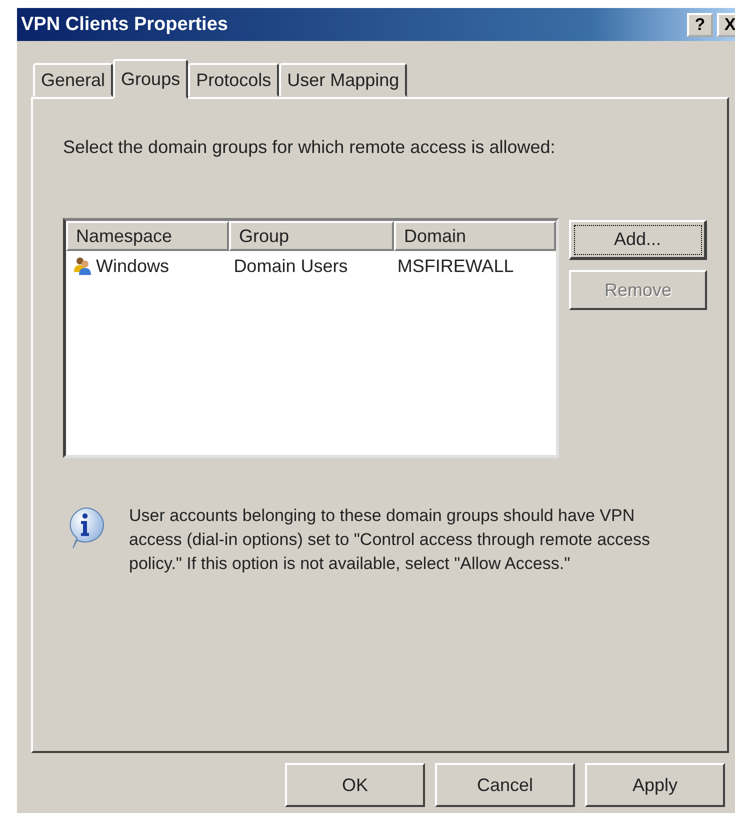 This screenshot has height=823, width=735. What do you see at coordinates (700, 24) in the screenshot?
I see `help-button: ?` at bounding box center [700, 24].